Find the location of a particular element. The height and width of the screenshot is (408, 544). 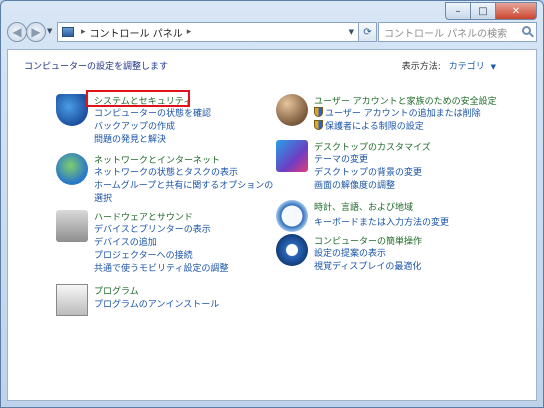

view-by: 表示方法: カテゴリ ▼ is located at coordinates (449, 65).